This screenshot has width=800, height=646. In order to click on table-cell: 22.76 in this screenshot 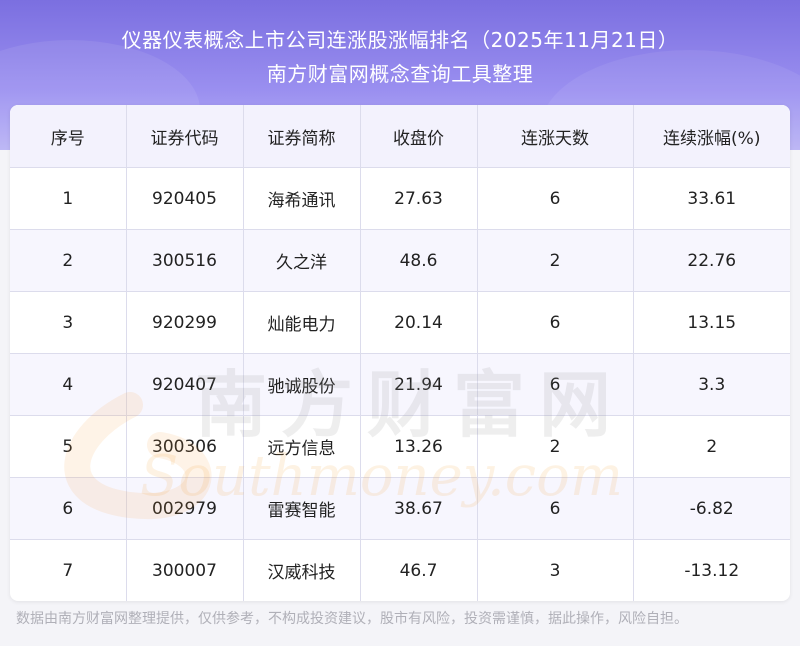, I will do `click(711, 260)`.